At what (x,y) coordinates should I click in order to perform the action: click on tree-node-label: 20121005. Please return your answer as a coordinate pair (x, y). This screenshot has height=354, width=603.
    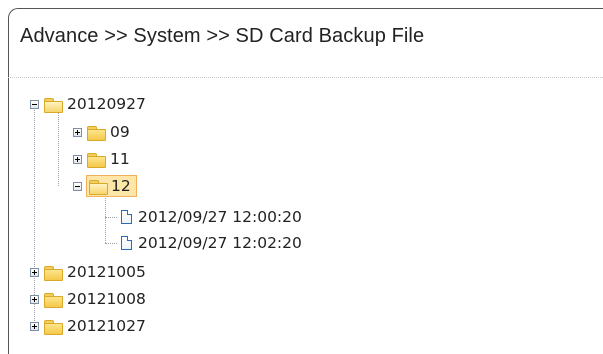
    Looking at the image, I should click on (106, 272).